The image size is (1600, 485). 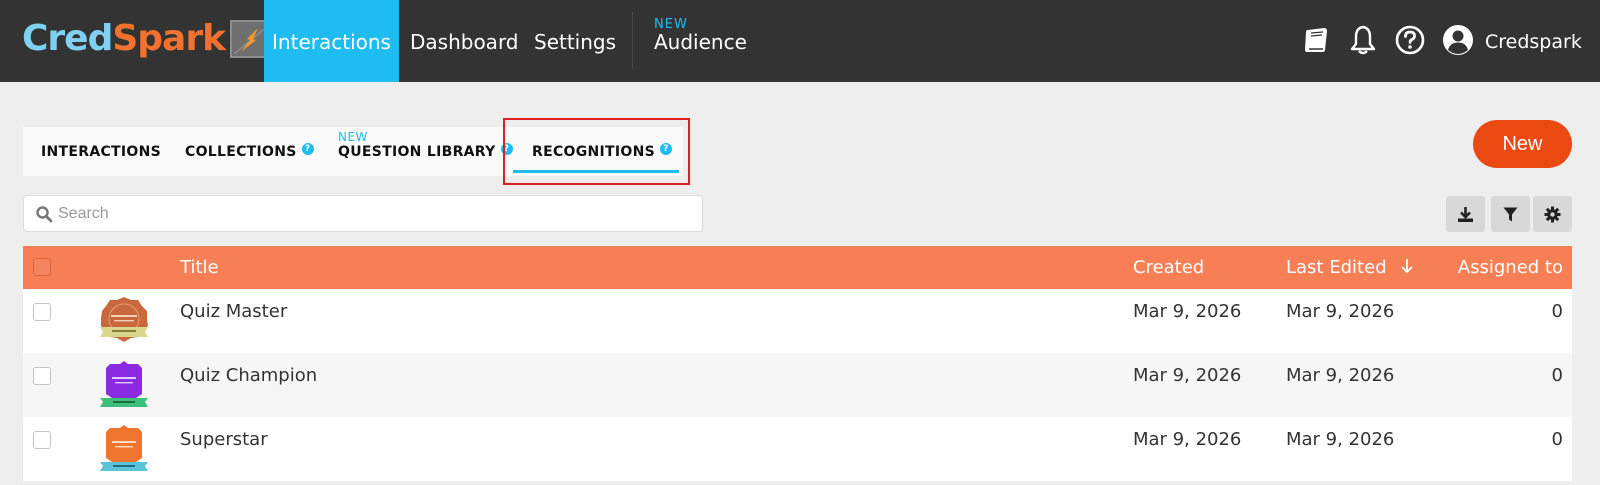 What do you see at coordinates (1317, 40) in the screenshot?
I see `book-icon` at bounding box center [1317, 40].